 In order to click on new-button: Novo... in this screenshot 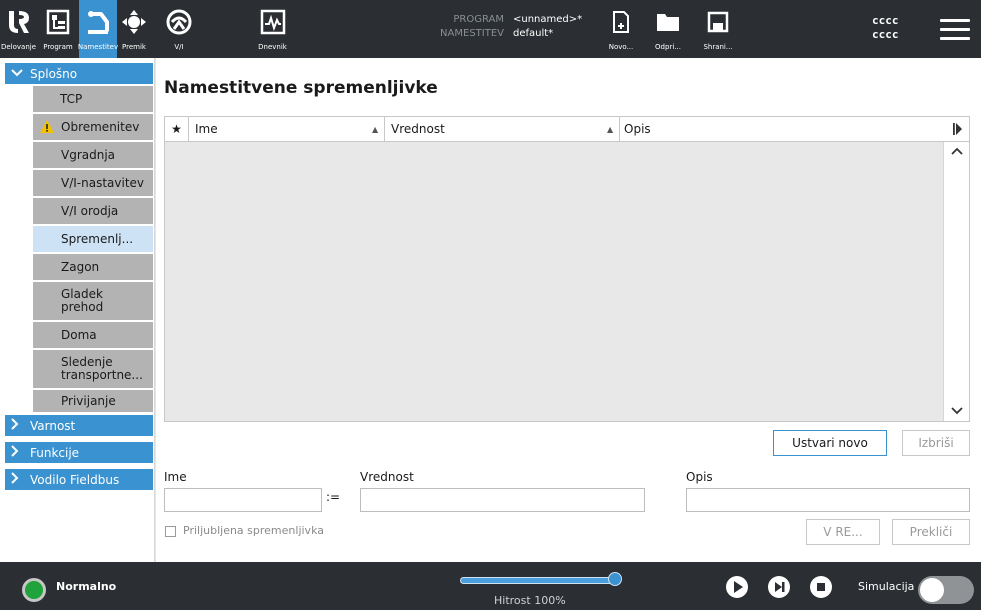, I will do `click(621, 29)`.